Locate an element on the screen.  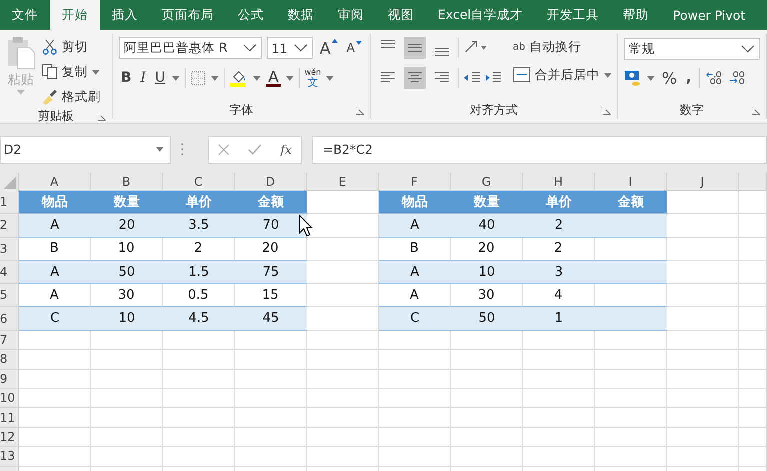
column-header: E is located at coordinates (343, 182).